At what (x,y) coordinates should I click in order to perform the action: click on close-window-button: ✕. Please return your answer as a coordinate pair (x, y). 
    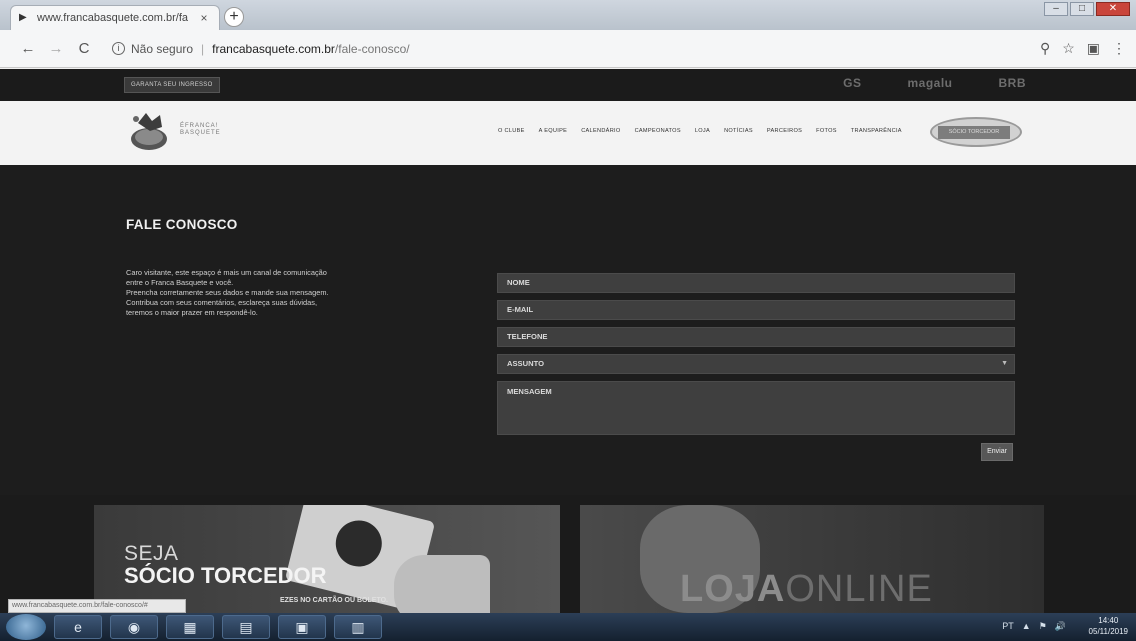
    Looking at the image, I should click on (1113, 9).